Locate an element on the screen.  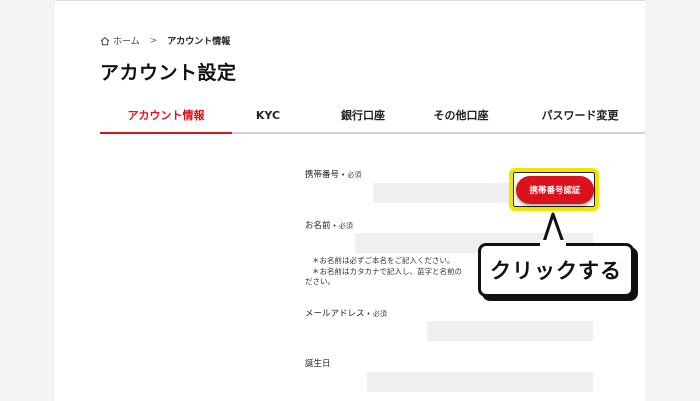
phone-required-mark: • 必須 is located at coordinates (351, 175).